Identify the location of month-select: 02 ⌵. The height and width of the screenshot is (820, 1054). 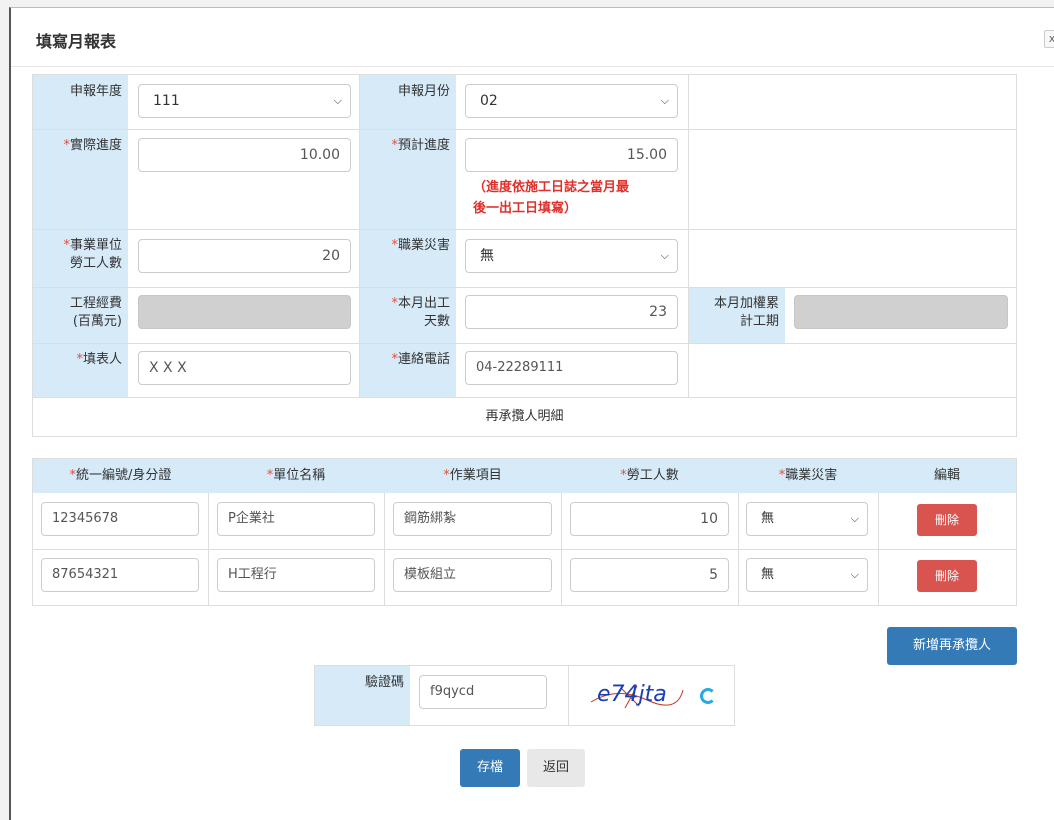
(571, 101).